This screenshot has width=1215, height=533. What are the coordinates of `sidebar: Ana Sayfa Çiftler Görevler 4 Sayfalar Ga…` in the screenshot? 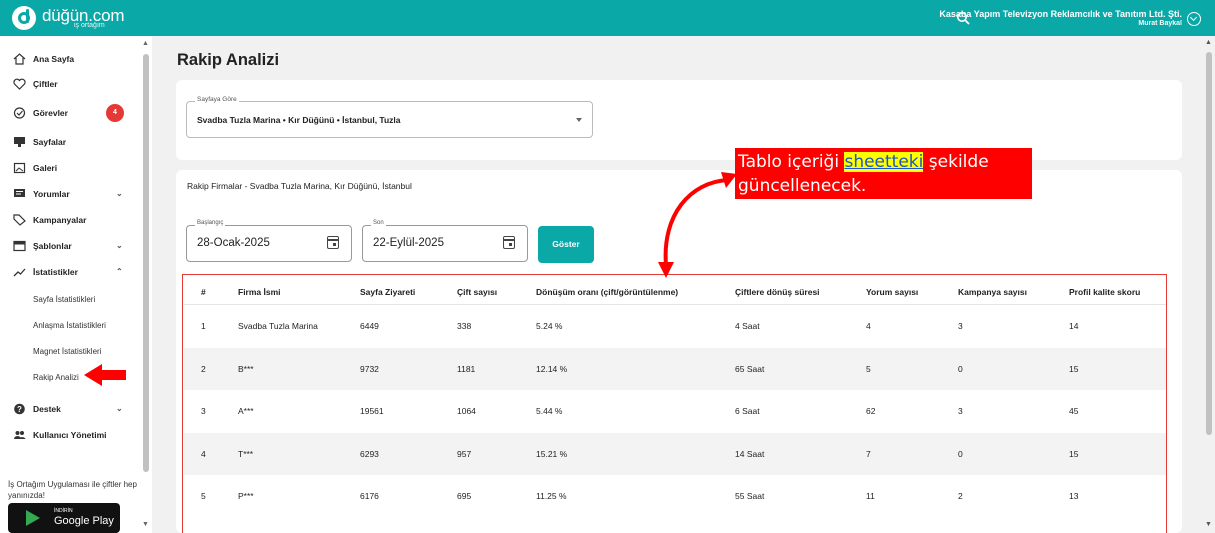 It's located at (76, 284).